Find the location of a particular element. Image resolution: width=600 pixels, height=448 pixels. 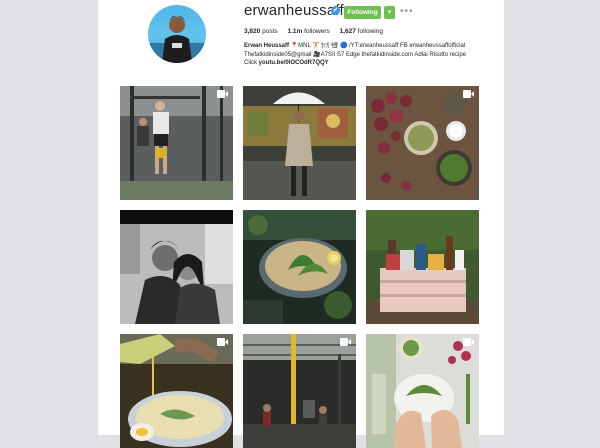

bio-click-label: Click is located at coordinates (251, 63).